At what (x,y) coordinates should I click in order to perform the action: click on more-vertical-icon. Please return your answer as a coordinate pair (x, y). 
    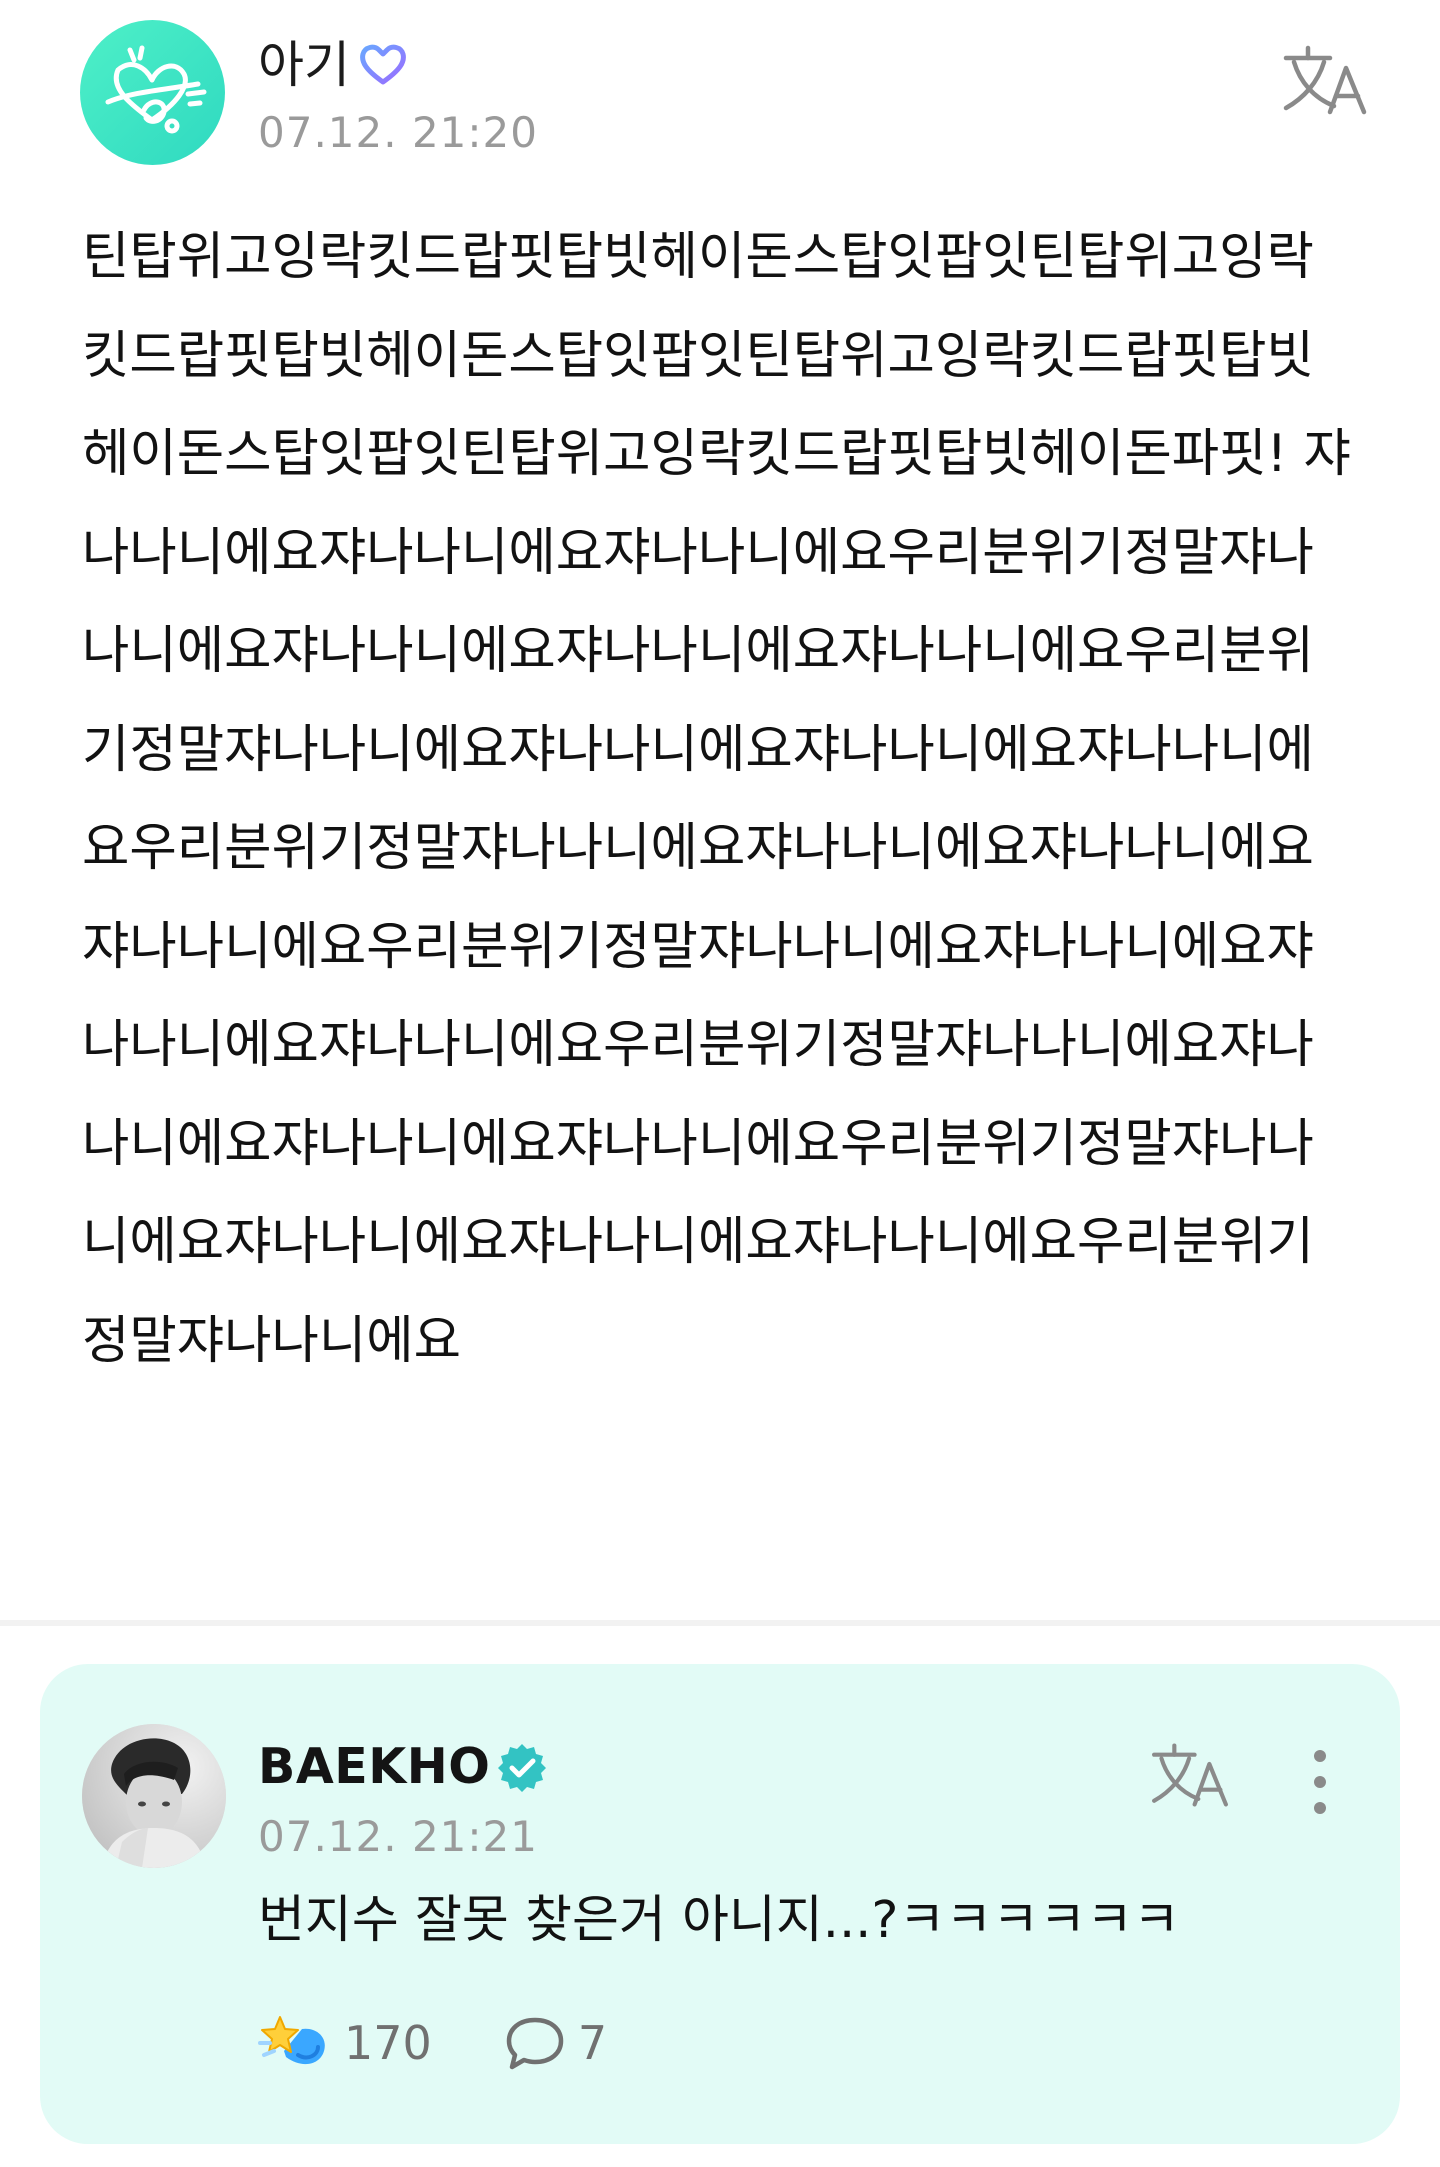
    Looking at the image, I should click on (1320, 1782).